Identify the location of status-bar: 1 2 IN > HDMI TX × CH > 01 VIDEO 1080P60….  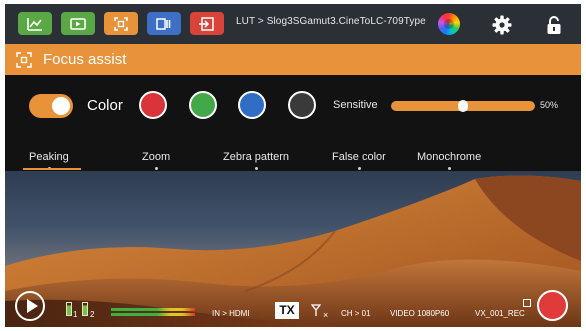
(293, 307).